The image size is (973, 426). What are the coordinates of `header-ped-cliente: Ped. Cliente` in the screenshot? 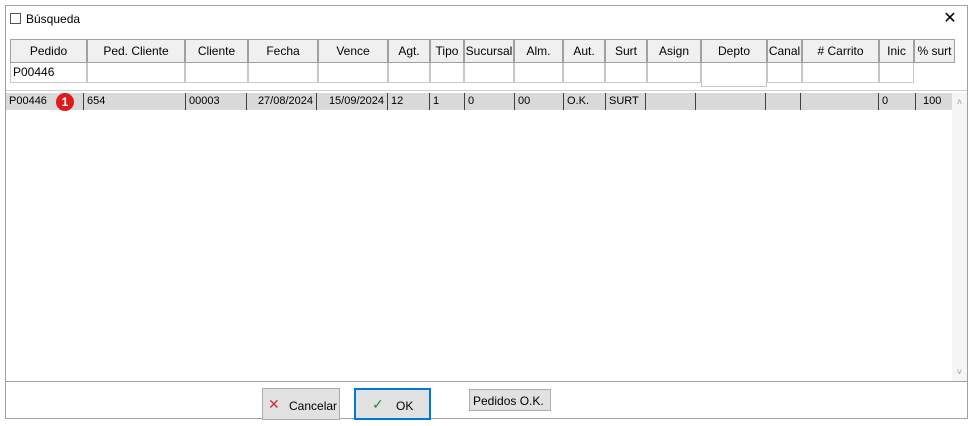 It's located at (136, 51).